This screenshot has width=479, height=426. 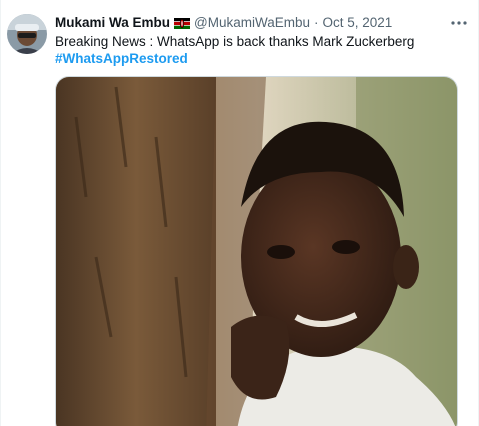 What do you see at coordinates (252, 22) in the screenshot?
I see `author-handle: @MukamiWaEmbu` at bounding box center [252, 22].